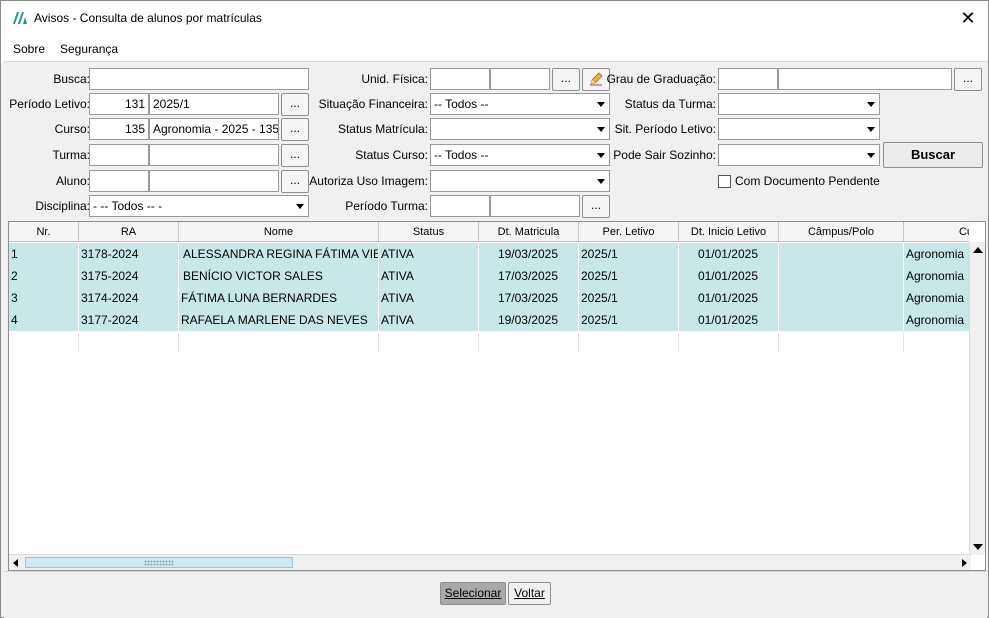 This screenshot has width=989, height=618. Describe the element at coordinates (664, 155) in the screenshot. I see `pode-sair-sozinho-label: Pode Sair Sozinho:` at that location.